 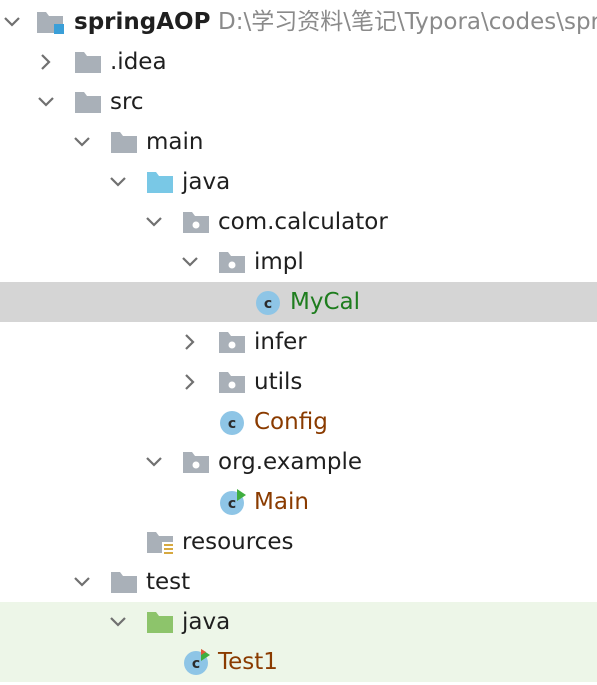 What do you see at coordinates (138, 62) in the screenshot?
I see `folder-label-idea: .idea` at bounding box center [138, 62].